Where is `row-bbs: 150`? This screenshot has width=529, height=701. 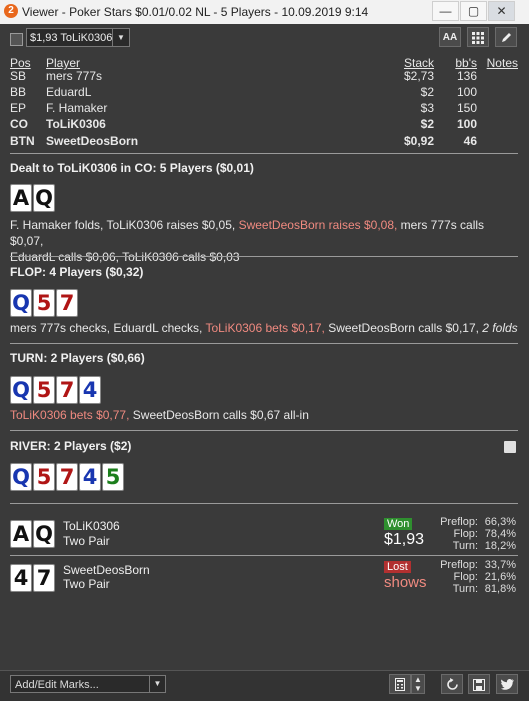
row-bbs: 150 is located at coordinates (466, 108).